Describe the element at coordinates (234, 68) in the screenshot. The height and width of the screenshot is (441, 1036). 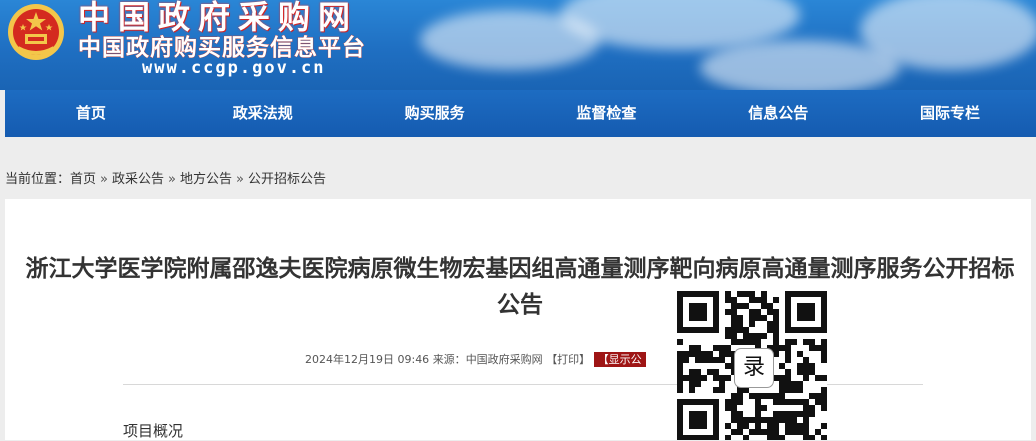
I see `site-url: www.ccgp.gov.cn` at that location.